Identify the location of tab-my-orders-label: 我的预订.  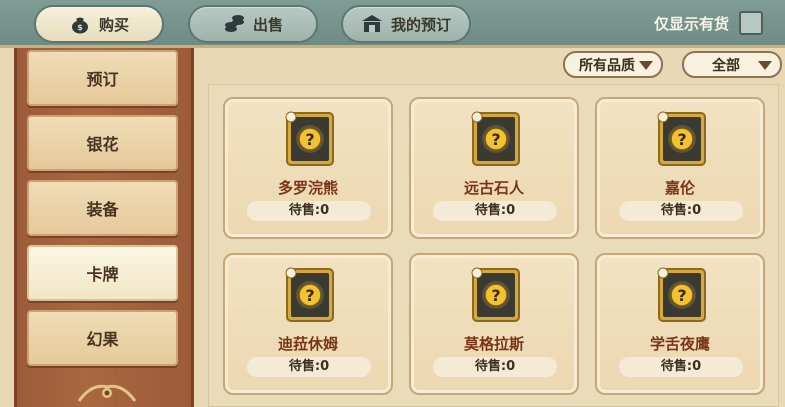
(420, 24).